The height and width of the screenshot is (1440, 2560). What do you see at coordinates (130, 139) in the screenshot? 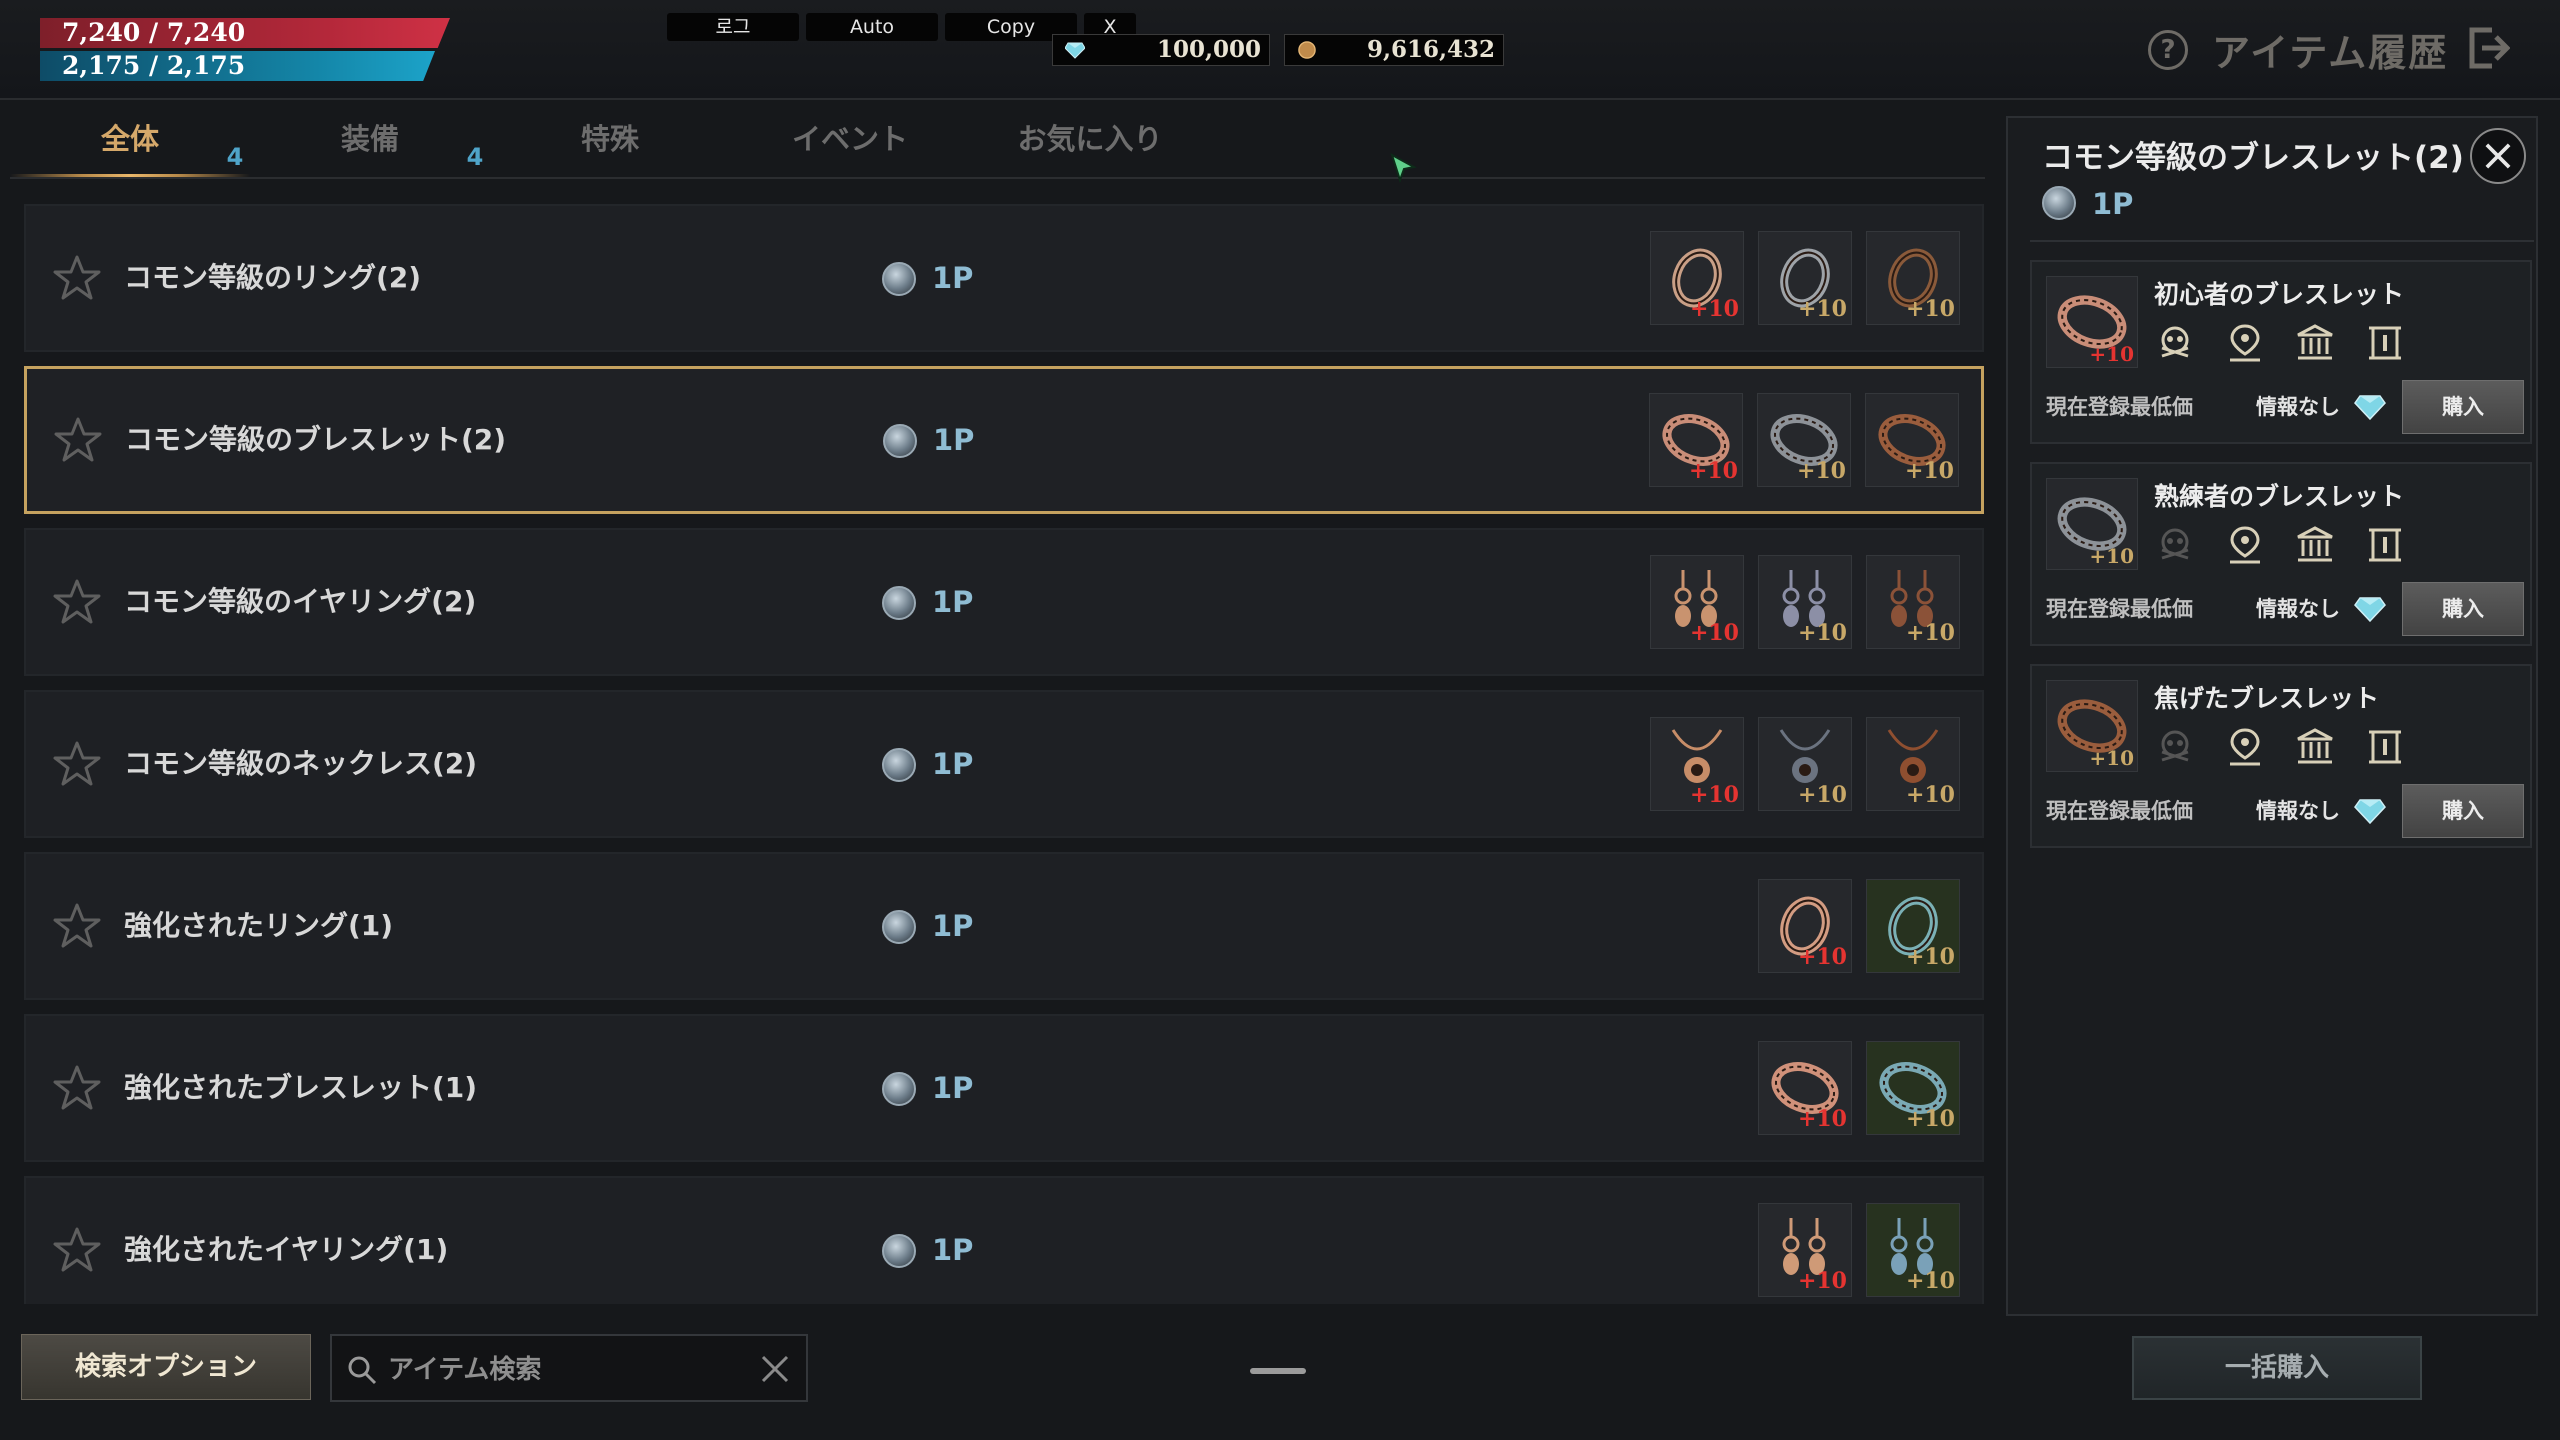
I see `tab-all: 全体 4` at bounding box center [130, 139].